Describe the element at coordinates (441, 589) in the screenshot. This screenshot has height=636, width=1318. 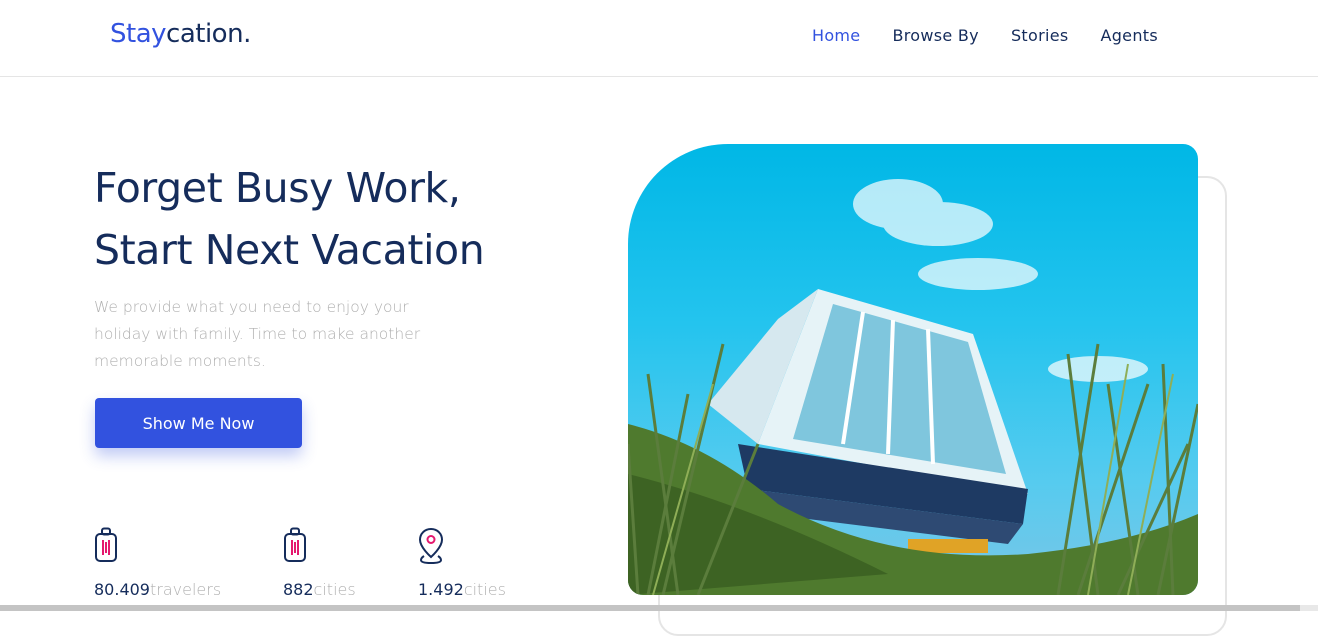
I see `stat-destinations-number: 1.492` at that location.